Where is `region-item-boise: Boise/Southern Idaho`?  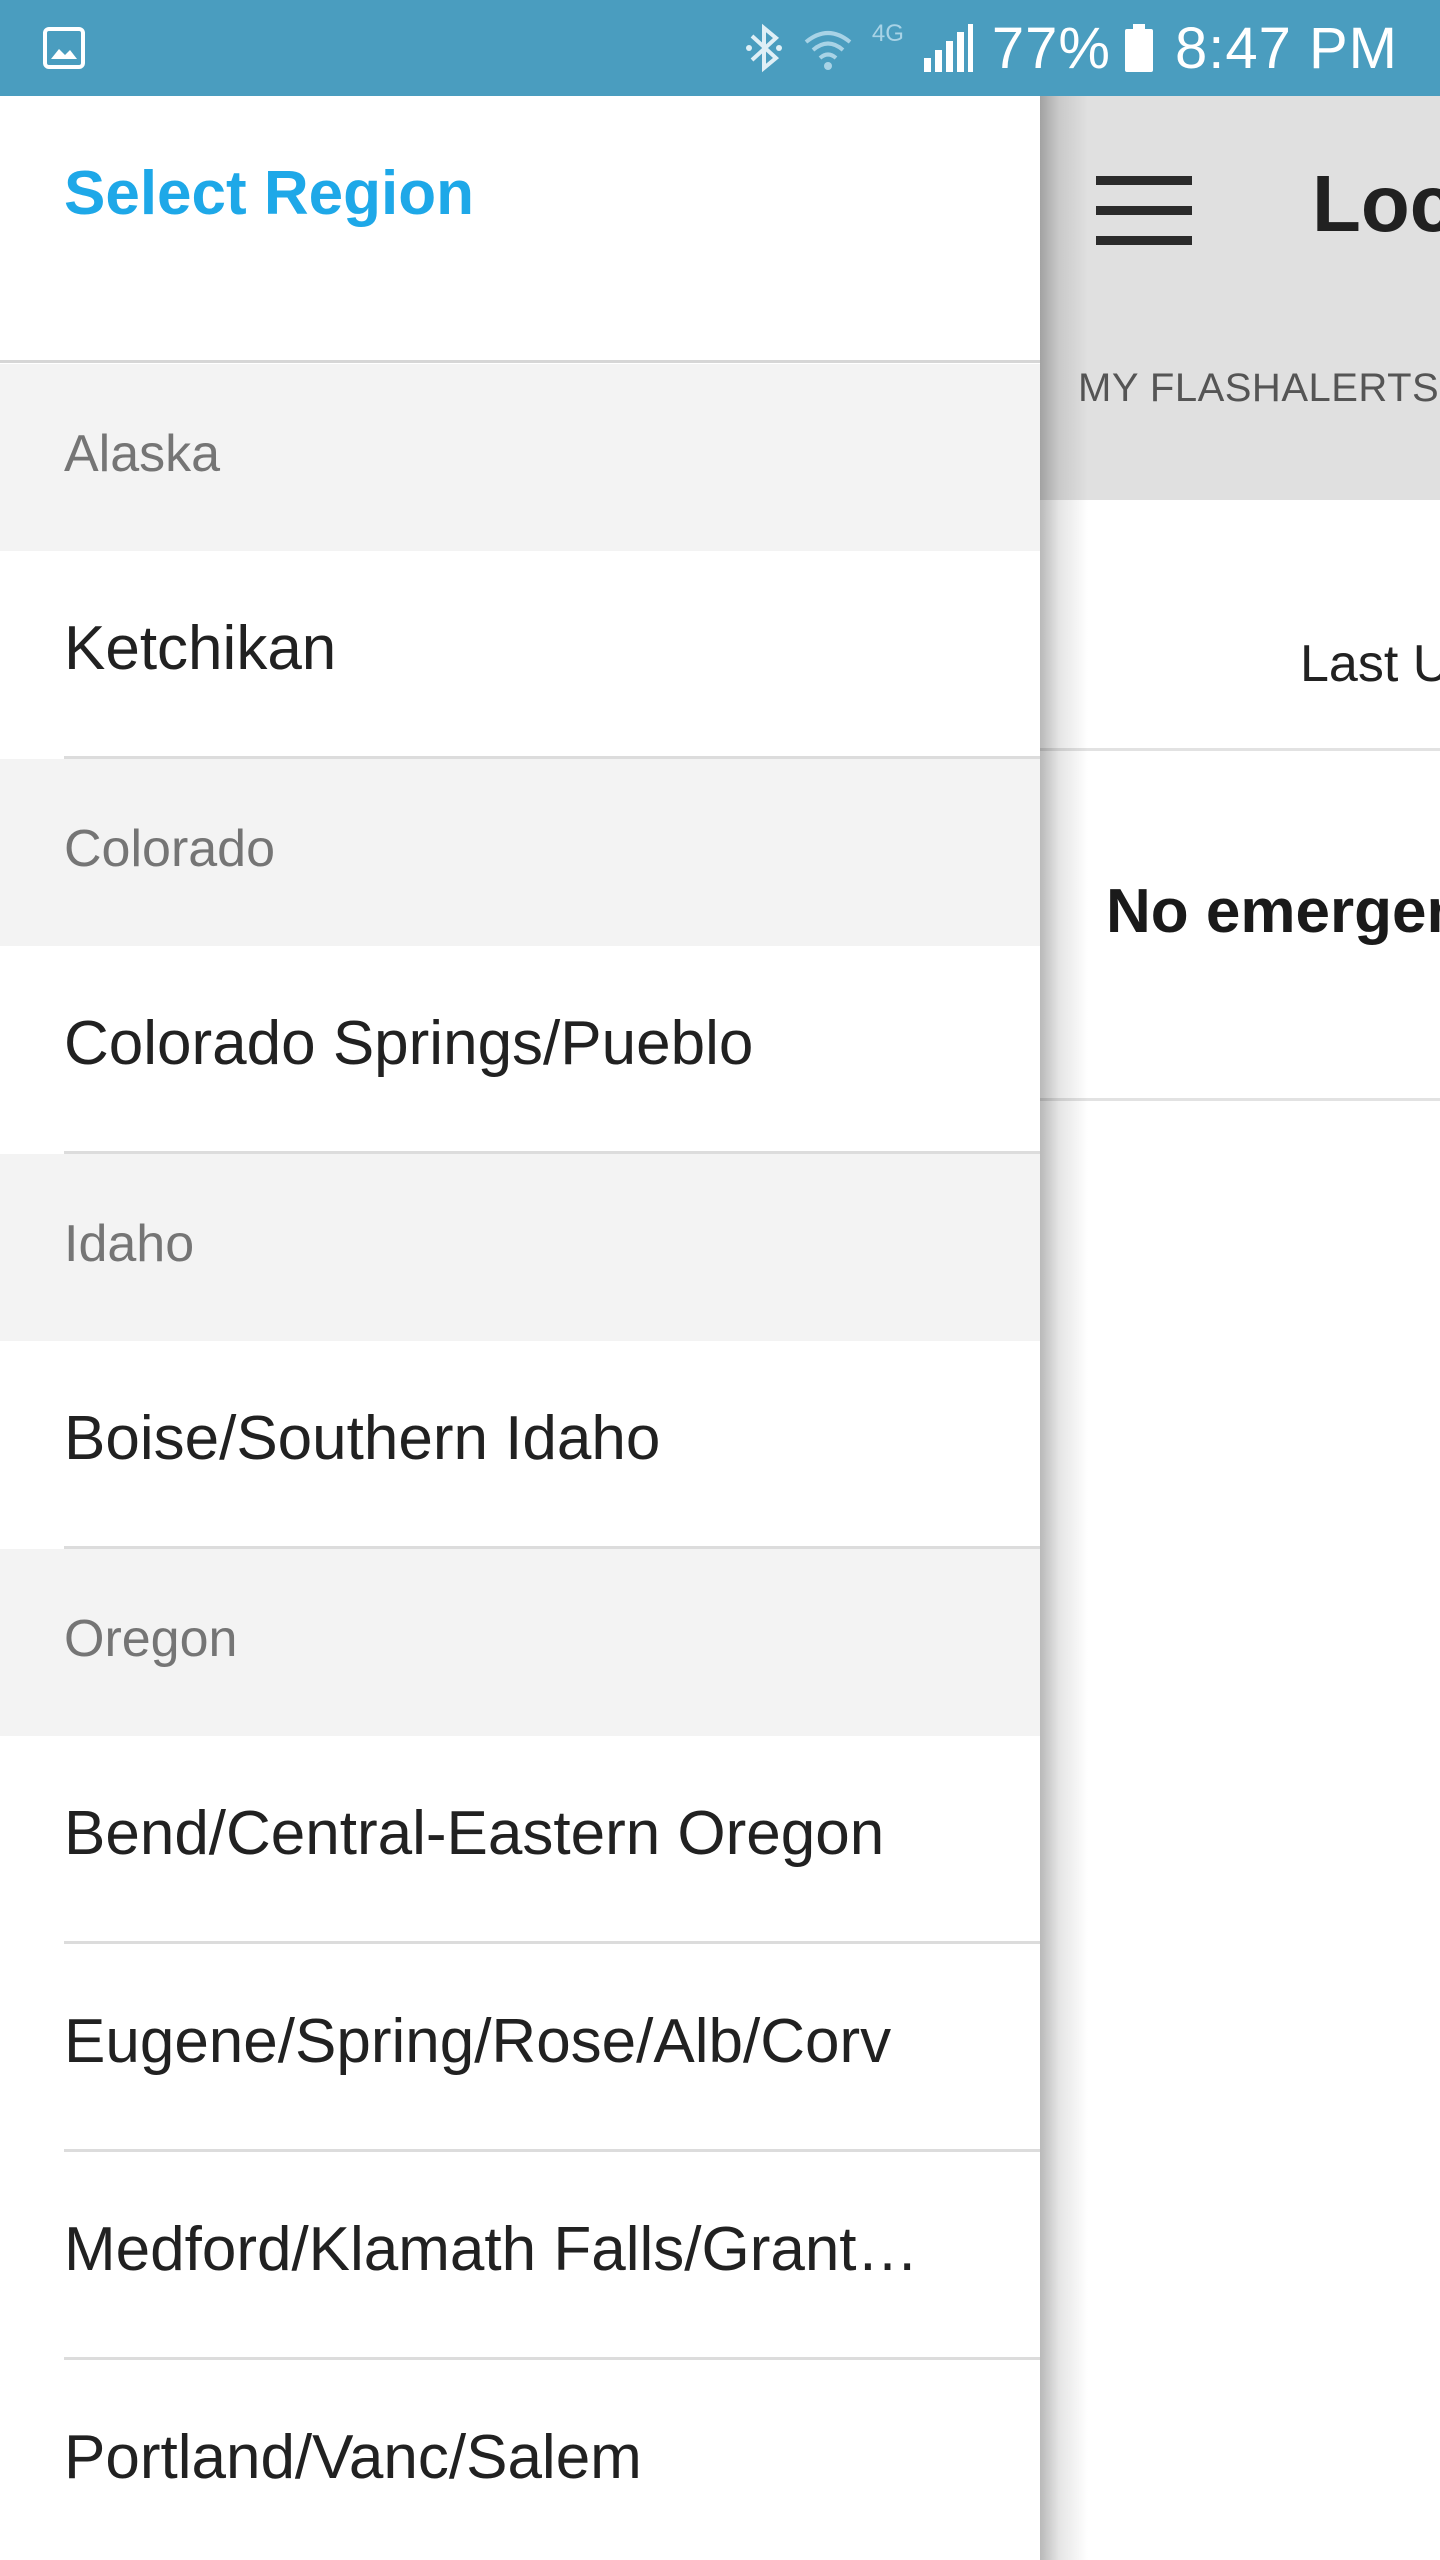
region-item-boise: Boise/Southern Idaho is located at coordinates (520, 1445).